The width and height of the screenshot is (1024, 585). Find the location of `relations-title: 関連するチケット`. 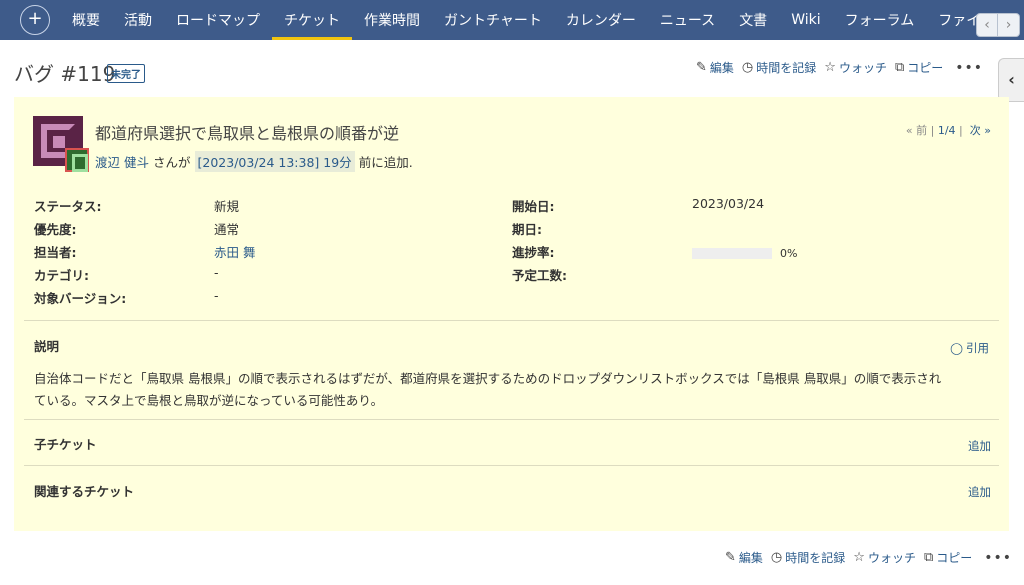

relations-title: 関連するチケット is located at coordinates (84, 491).